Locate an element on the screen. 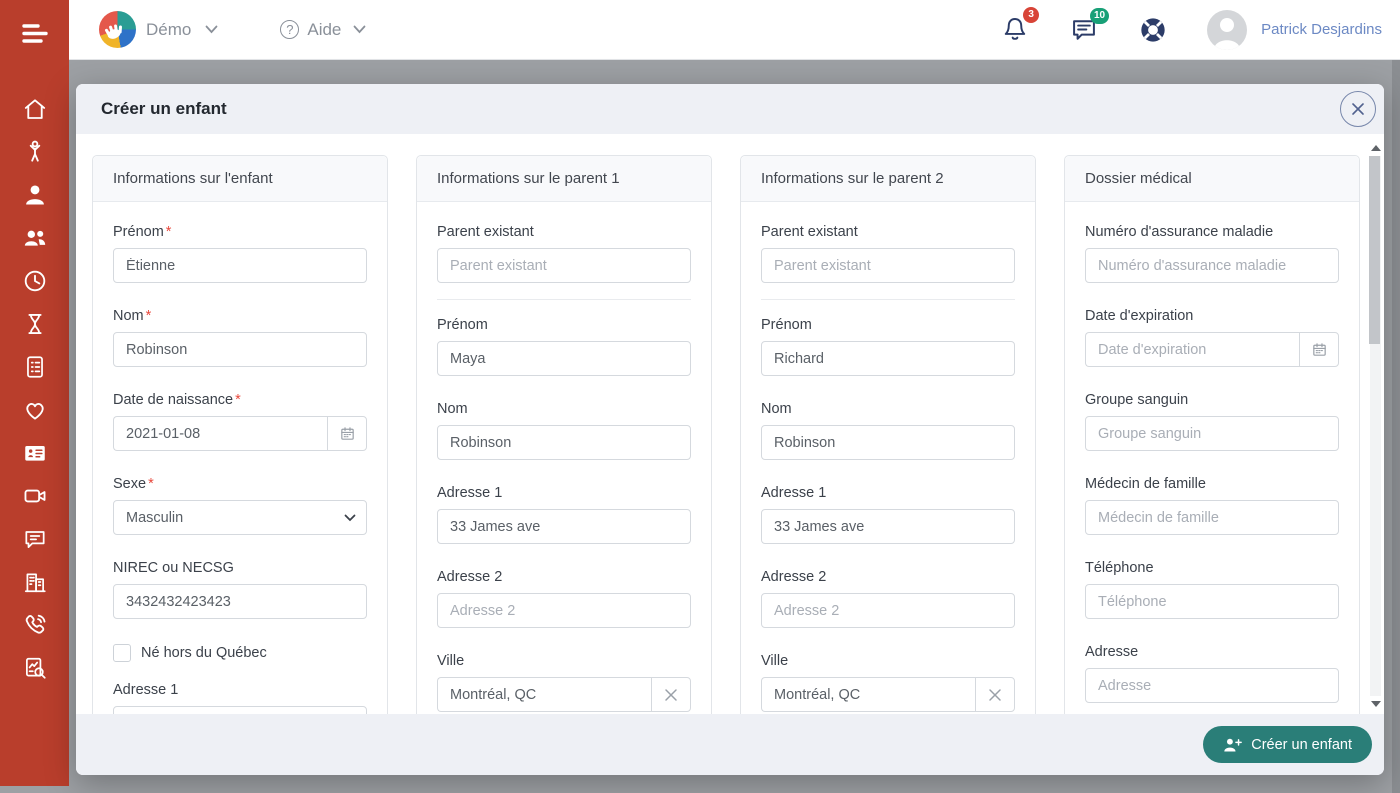  required-mark: * is located at coordinates (148, 316).